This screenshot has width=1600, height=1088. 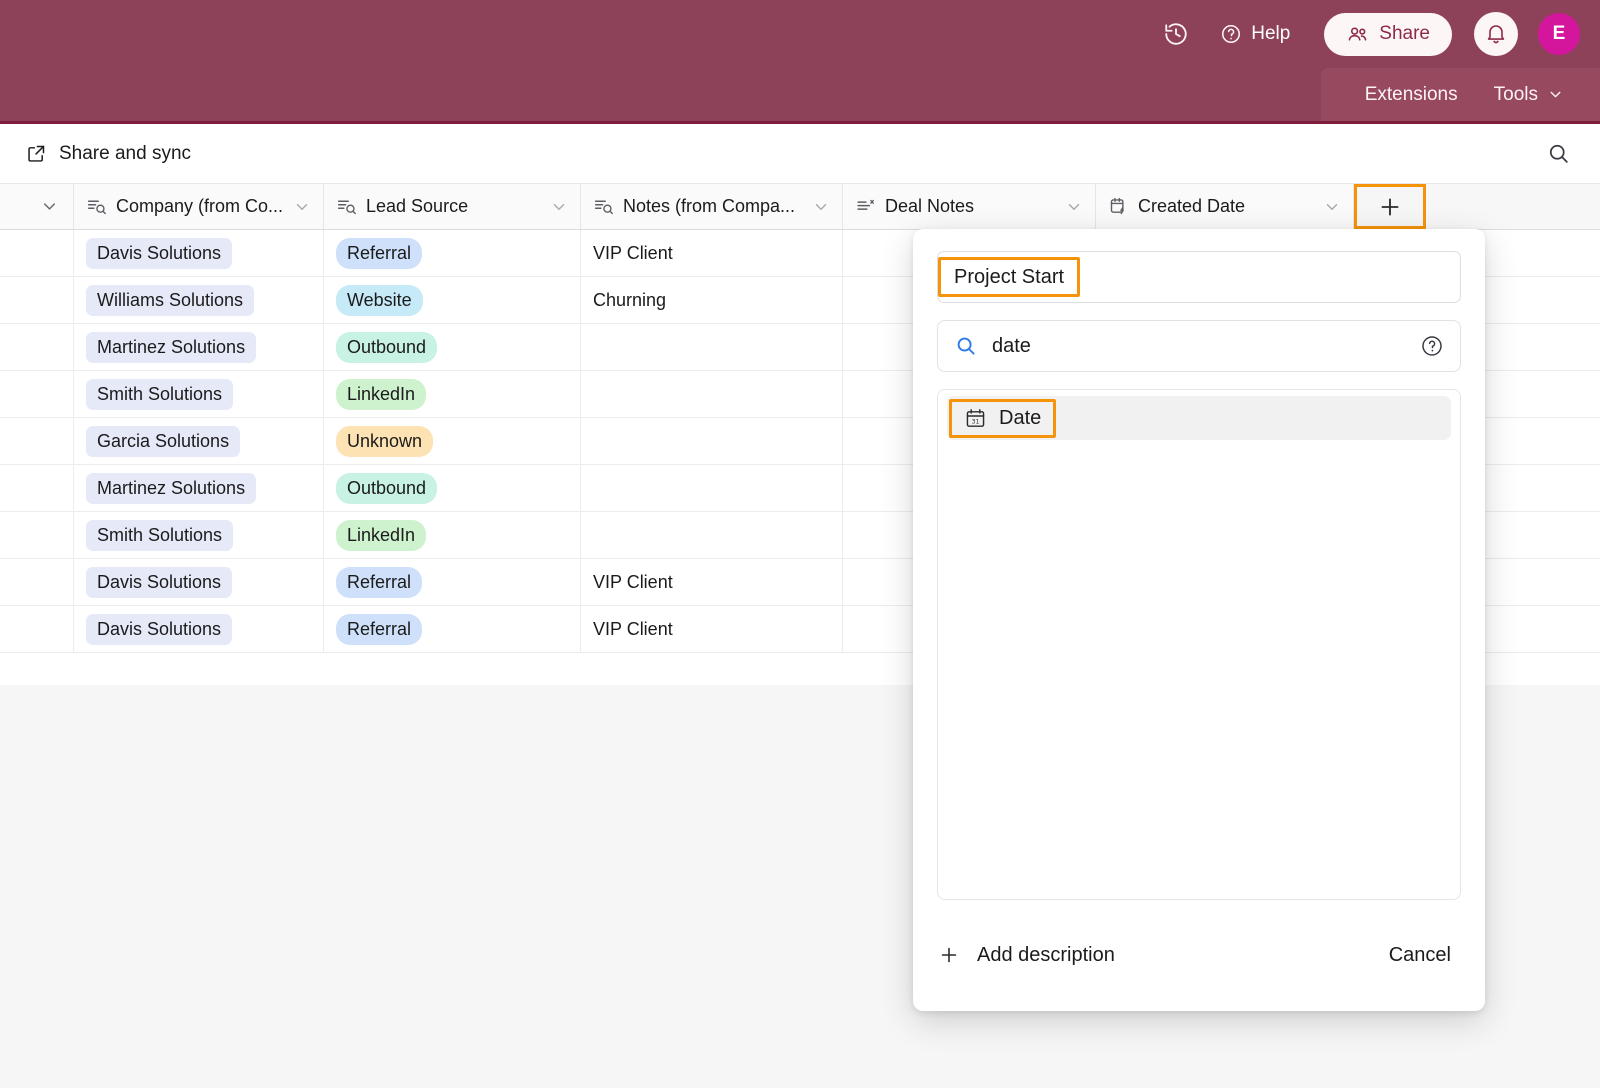 I want to click on lead-source-chip: Unknown, so click(x=385, y=441).